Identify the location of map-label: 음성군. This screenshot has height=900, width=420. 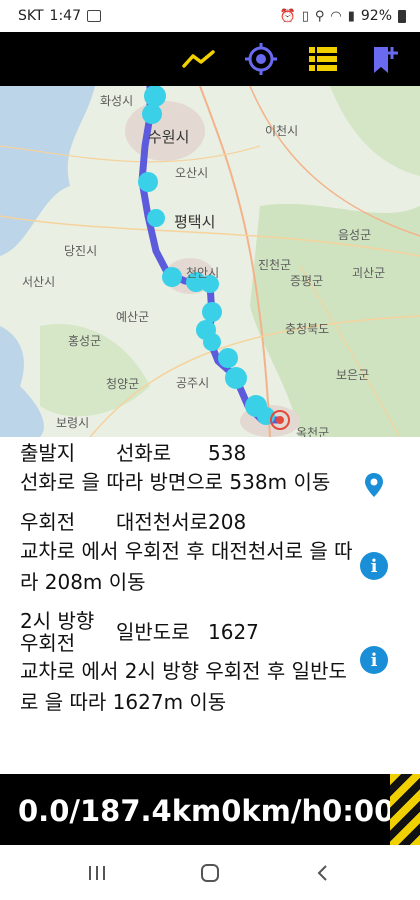
(355, 235).